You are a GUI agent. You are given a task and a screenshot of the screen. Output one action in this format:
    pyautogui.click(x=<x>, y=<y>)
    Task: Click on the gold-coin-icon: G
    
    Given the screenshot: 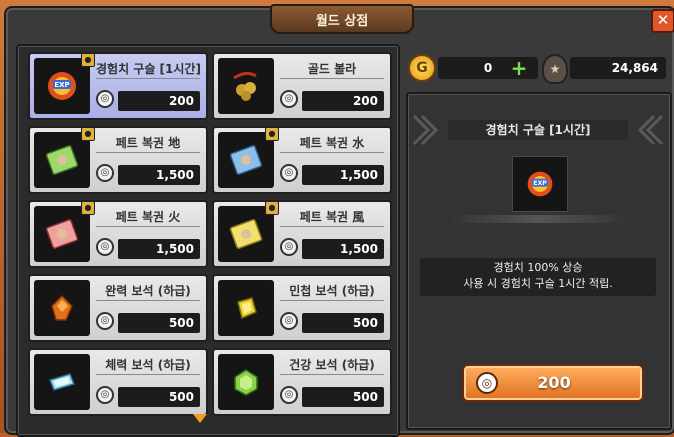 What is the action you would take?
    pyautogui.click(x=422, y=68)
    